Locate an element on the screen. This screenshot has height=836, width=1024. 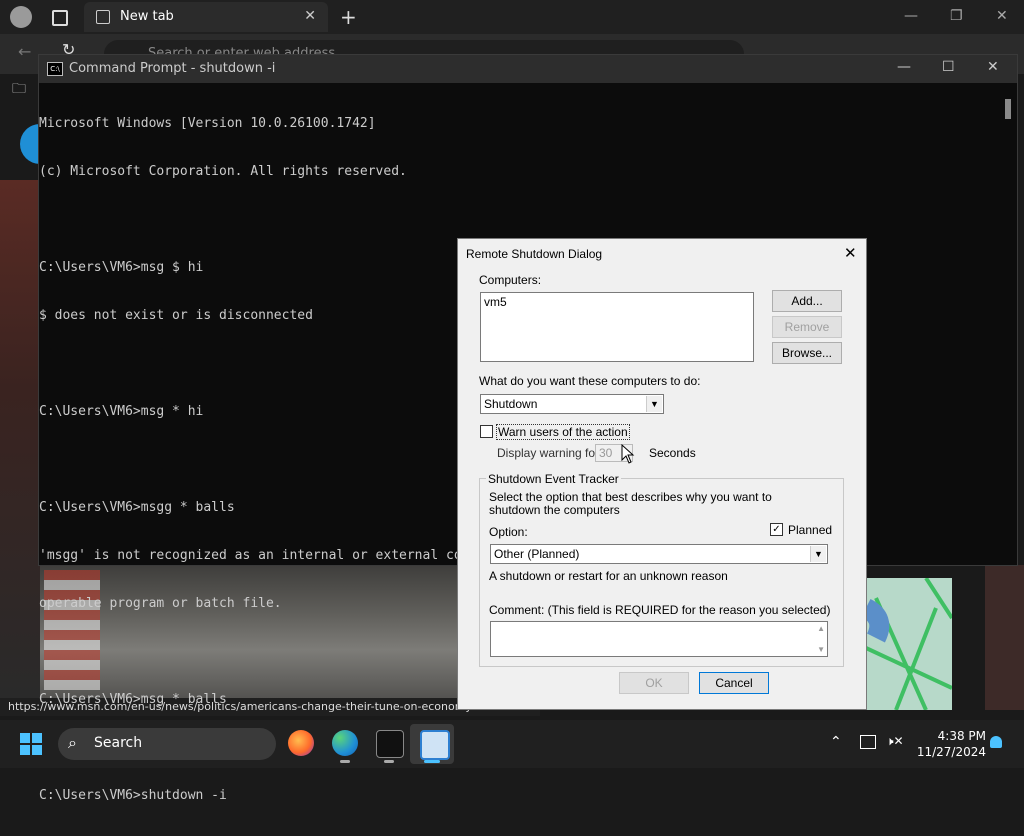
seconds-label: Seconds is located at coordinates (672, 453).